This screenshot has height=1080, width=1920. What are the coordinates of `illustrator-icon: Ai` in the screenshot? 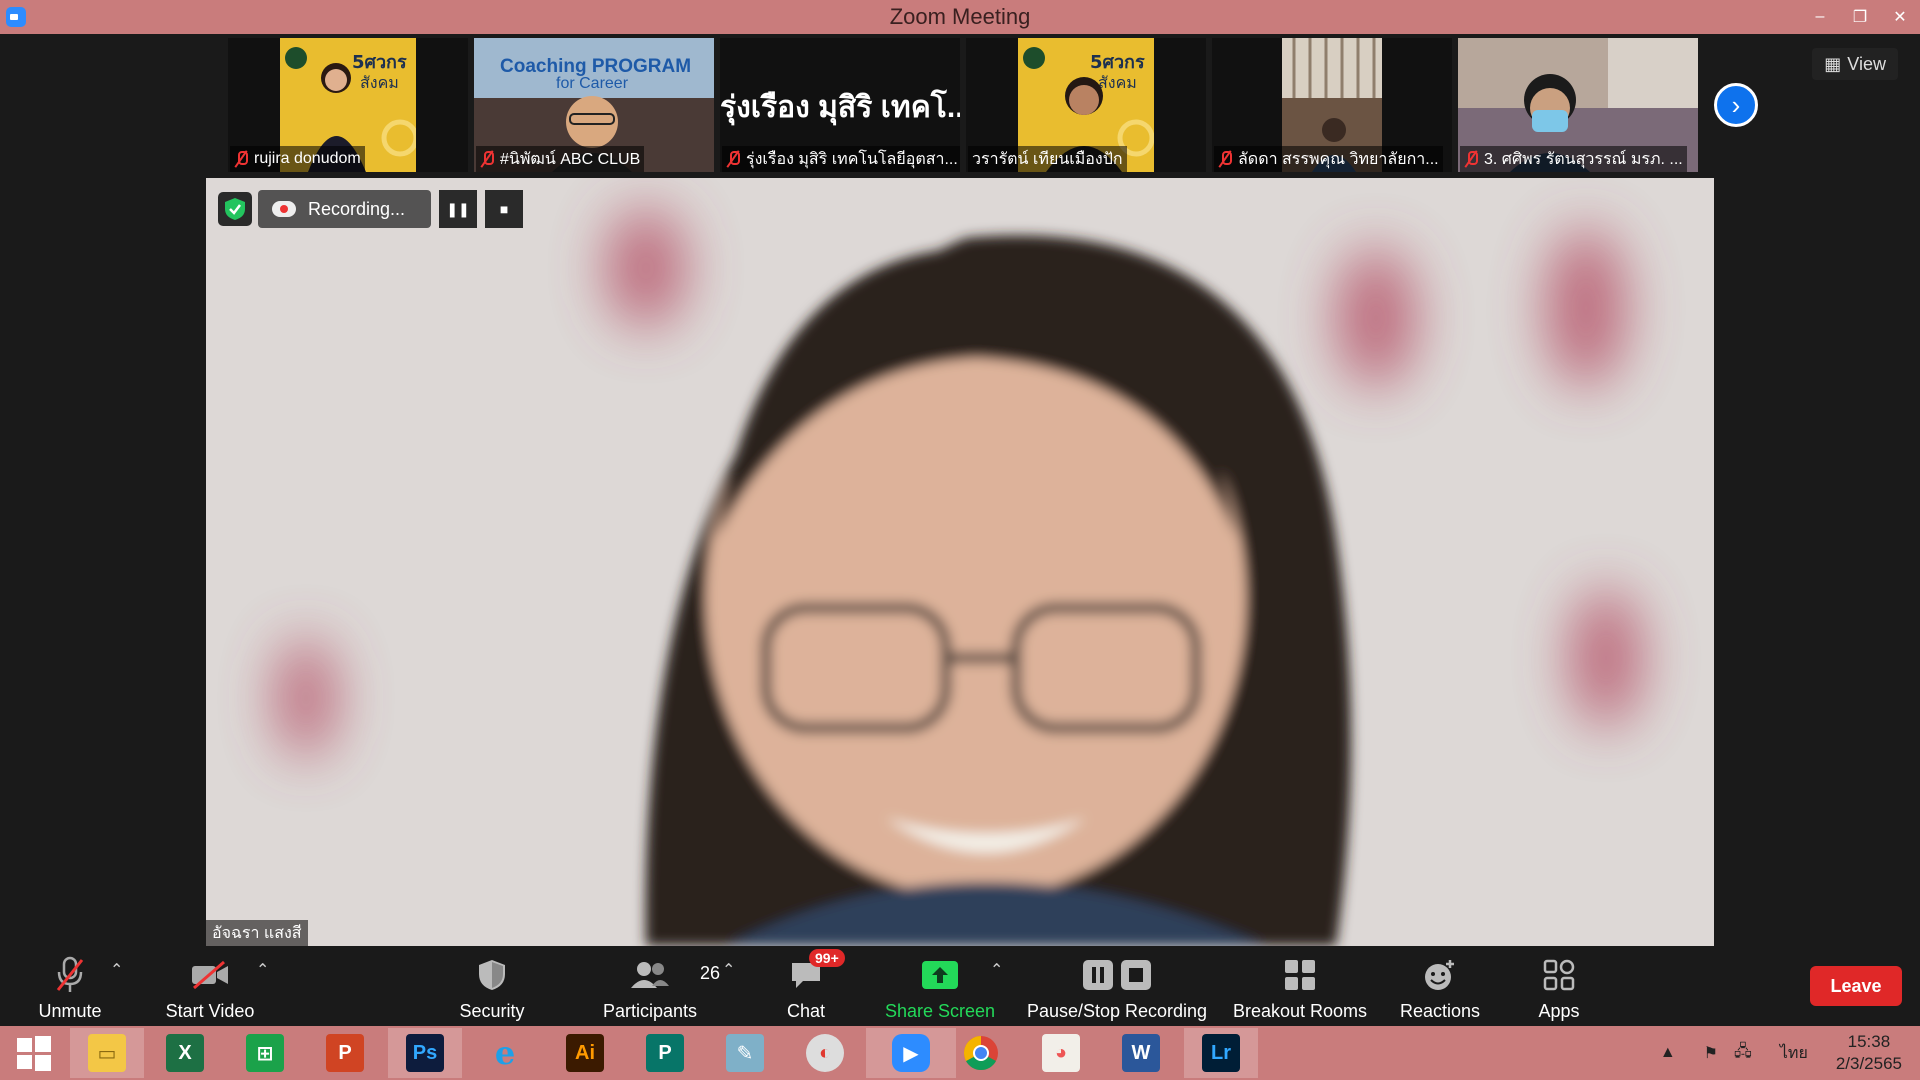 It's located at (585, 1053).